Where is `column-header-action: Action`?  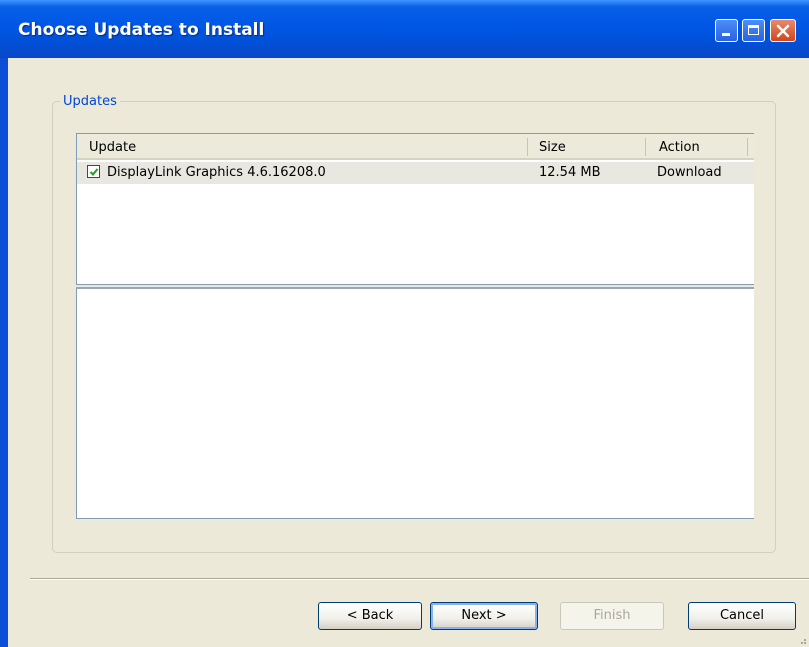 column-header-action: Action is located at coordinates (679, 147).